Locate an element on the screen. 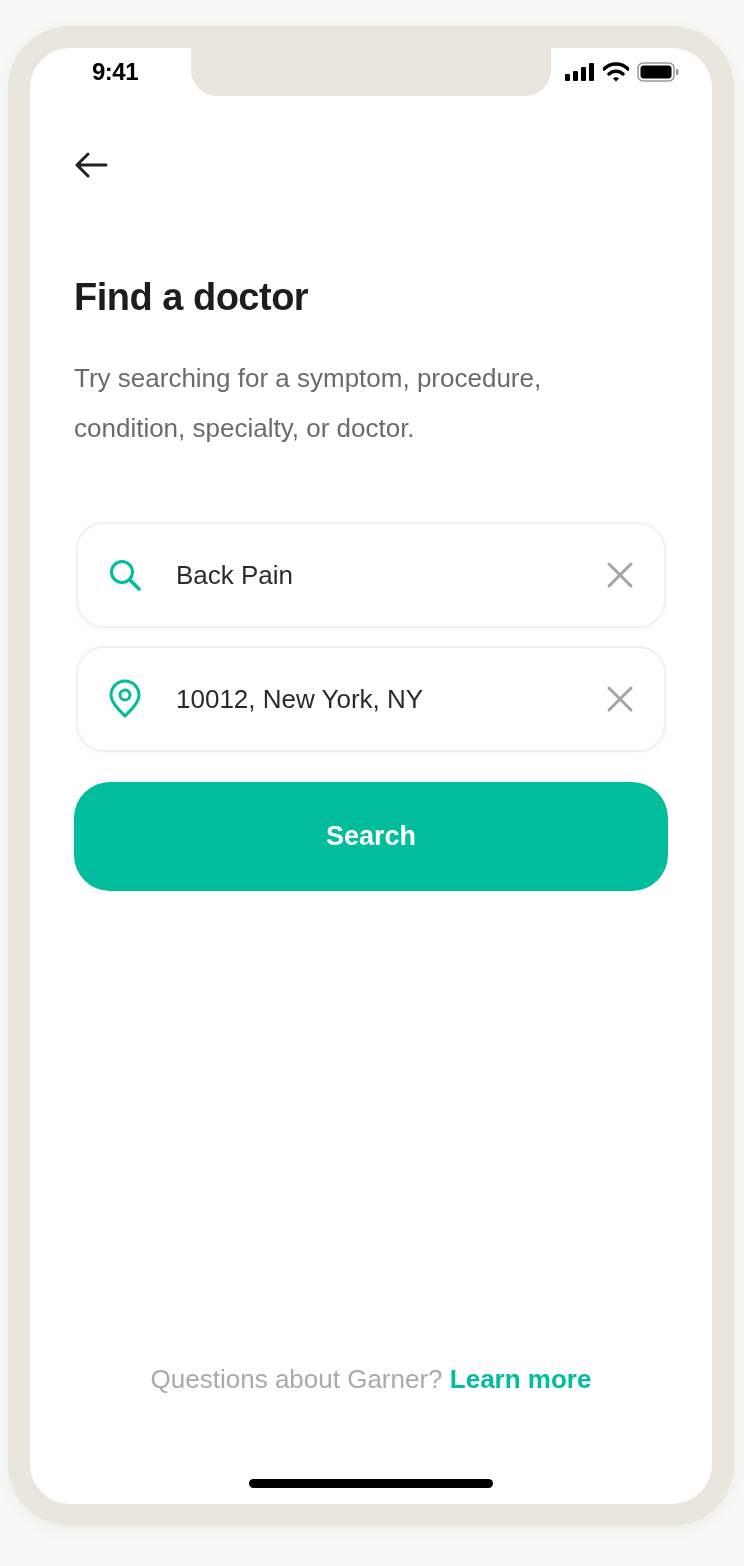 Image resolution: width=744 pixels, height=1566 pixels. footer-text: Questions about Garner? is located at coordinates (296, 1379).